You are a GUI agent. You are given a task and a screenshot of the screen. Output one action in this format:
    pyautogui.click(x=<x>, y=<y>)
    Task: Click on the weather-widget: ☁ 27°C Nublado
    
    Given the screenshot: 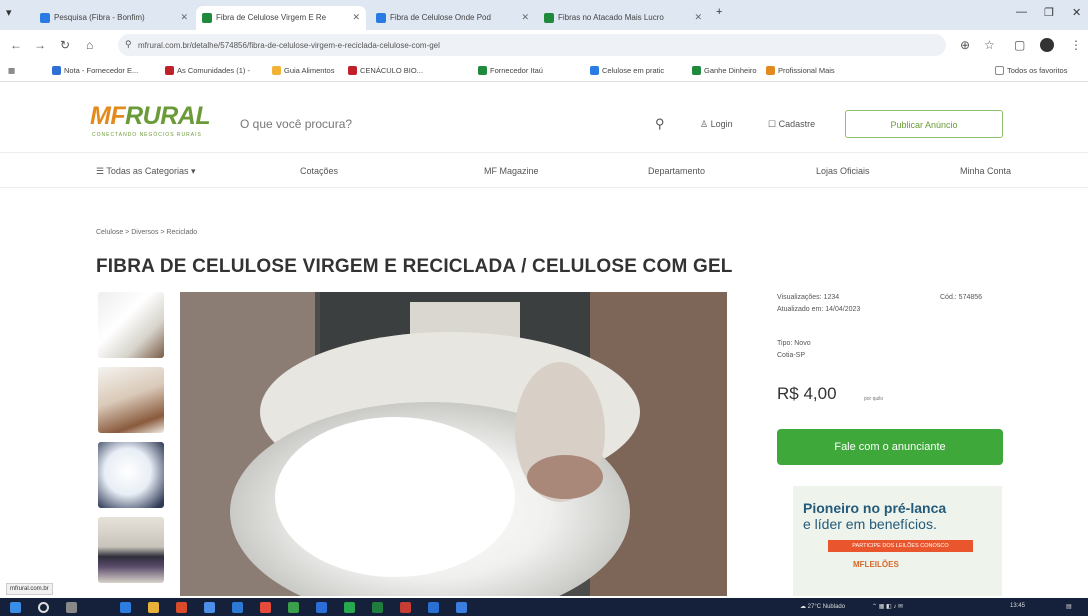 What is the action you would take?
    pyautogui.click(x=822, y=606)
    